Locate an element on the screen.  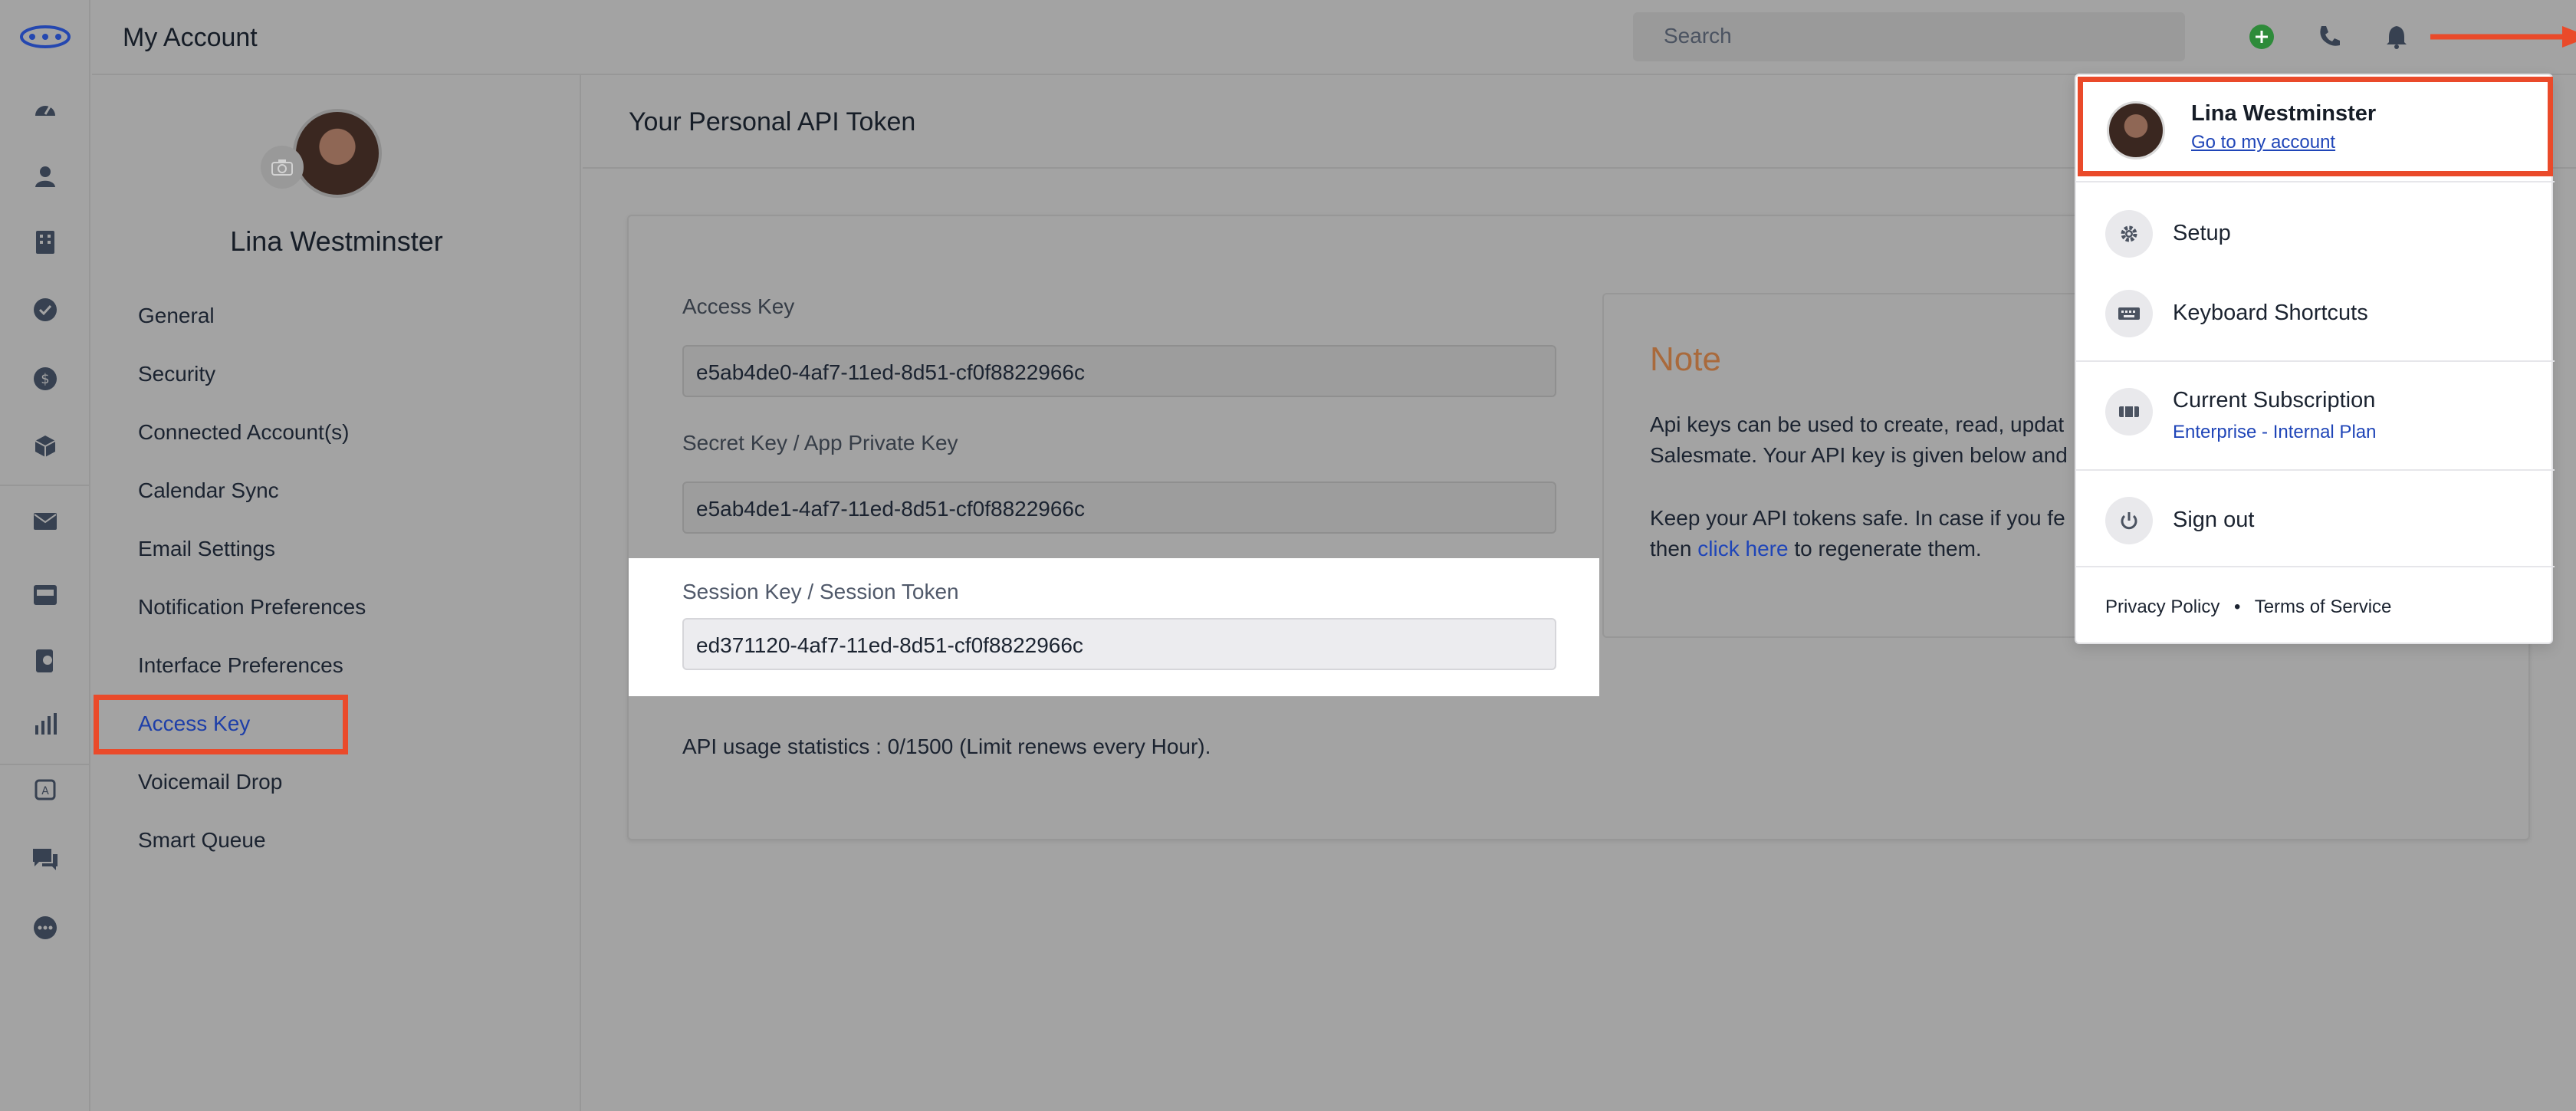
profile-avatar is located at coordinates (337, 153).